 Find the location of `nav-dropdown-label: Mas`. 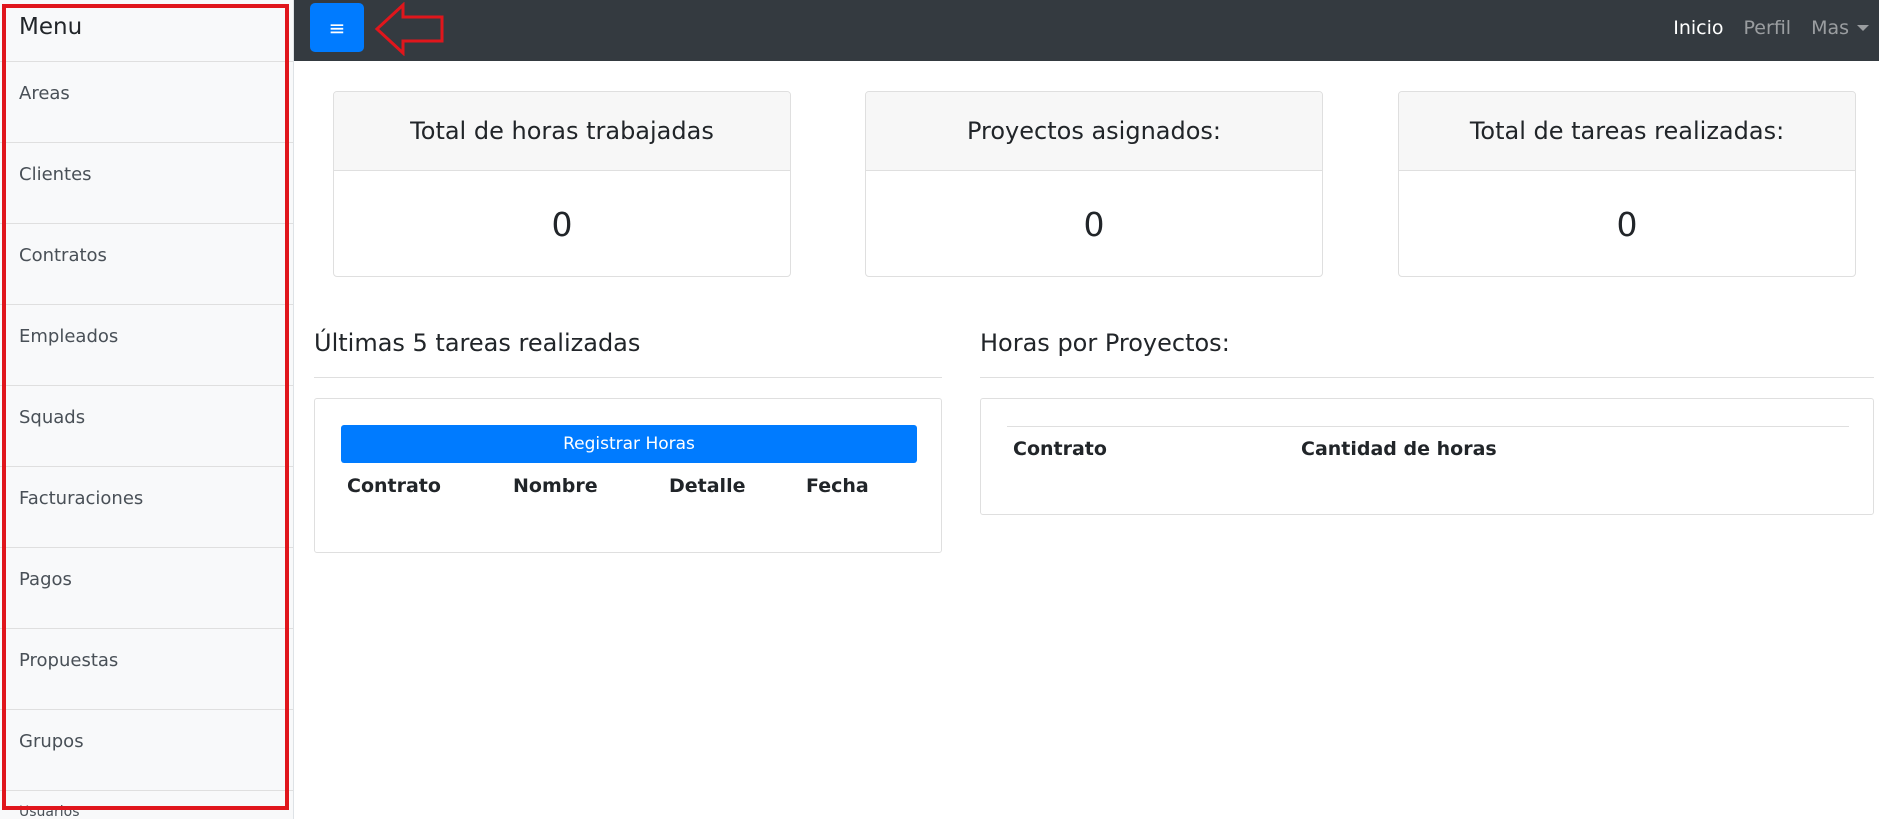

nav-dropdown-label: Mas is located at coordinates (1830, 27).